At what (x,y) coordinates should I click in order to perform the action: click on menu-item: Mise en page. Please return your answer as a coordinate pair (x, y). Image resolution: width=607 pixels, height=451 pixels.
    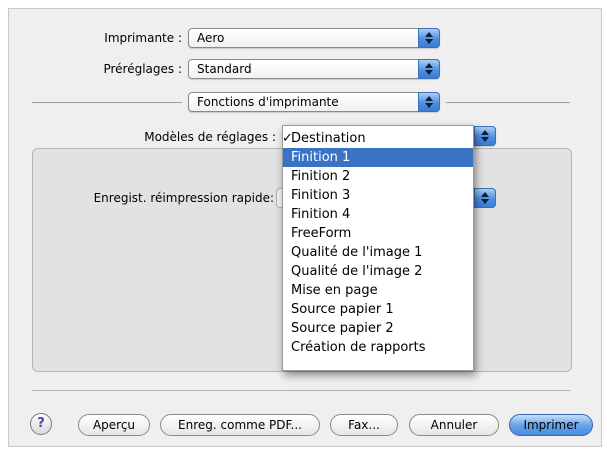
    Looking at the image, I should click on (378, 290).